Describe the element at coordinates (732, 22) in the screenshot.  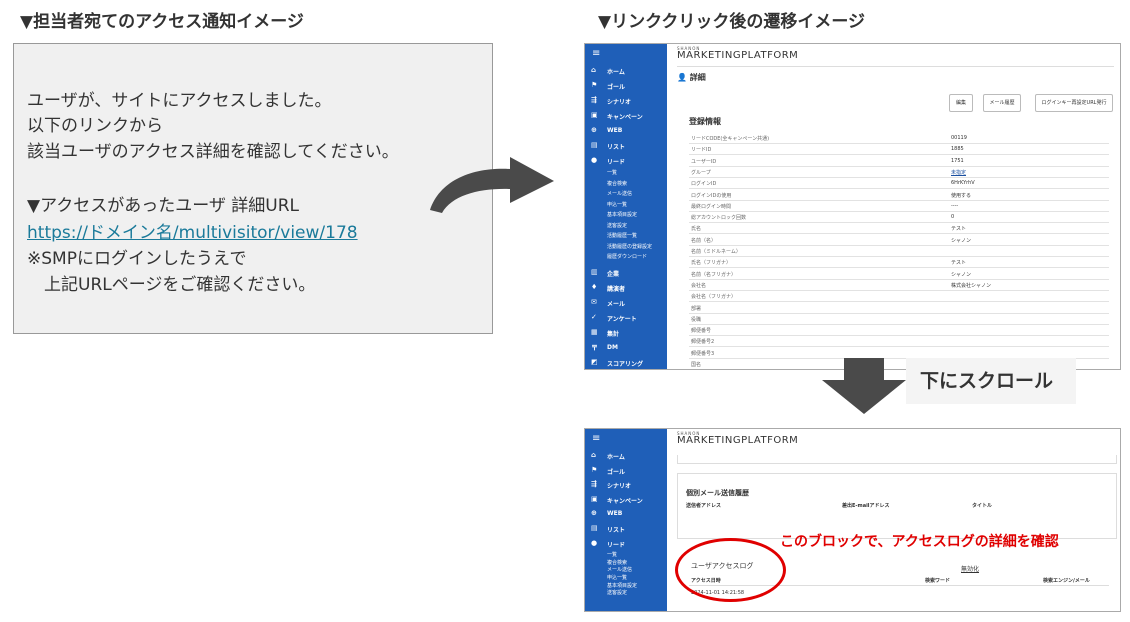
I see `transition-heading: ▼リンククリック後の遷移イメージ` at that location.